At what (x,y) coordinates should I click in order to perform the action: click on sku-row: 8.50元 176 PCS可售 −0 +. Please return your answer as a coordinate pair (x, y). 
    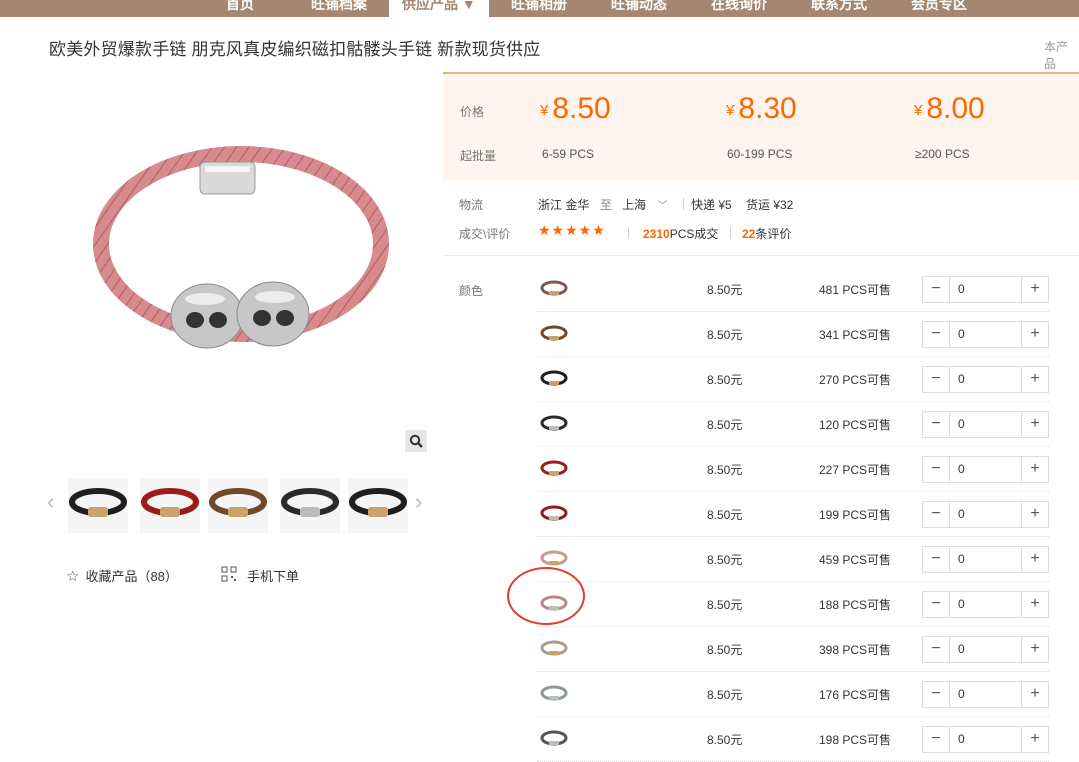
    Looking at the image, I should click on (793, 694).